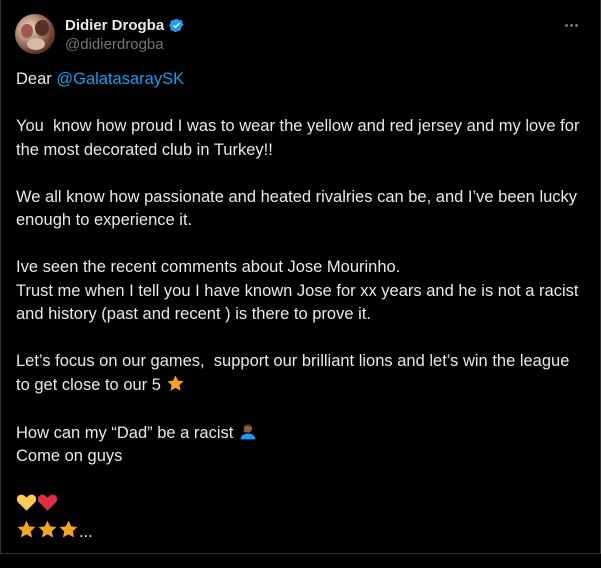 The width and height of the screenshot is (601, 568). I want to click on person-facepalm-icon, so click(248, 431).